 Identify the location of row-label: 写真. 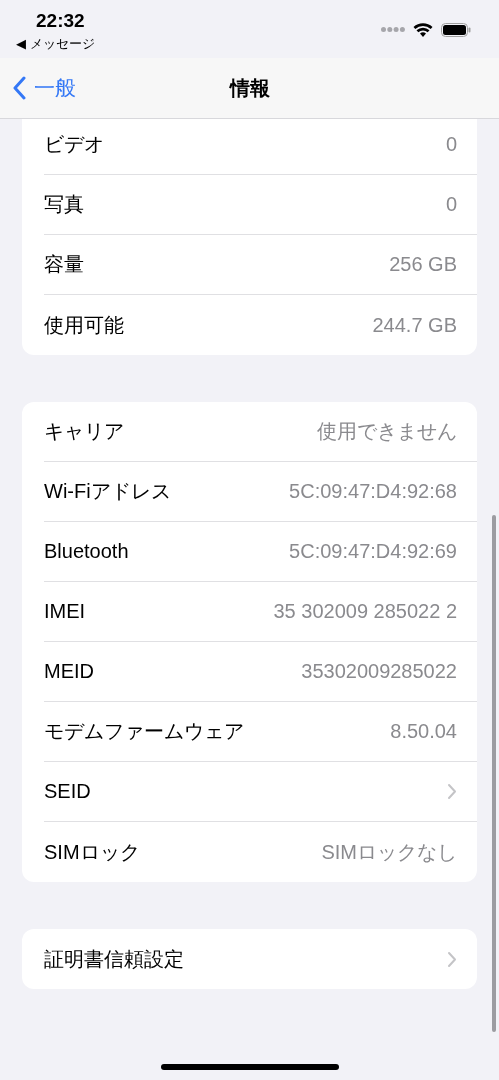
(64, 204).